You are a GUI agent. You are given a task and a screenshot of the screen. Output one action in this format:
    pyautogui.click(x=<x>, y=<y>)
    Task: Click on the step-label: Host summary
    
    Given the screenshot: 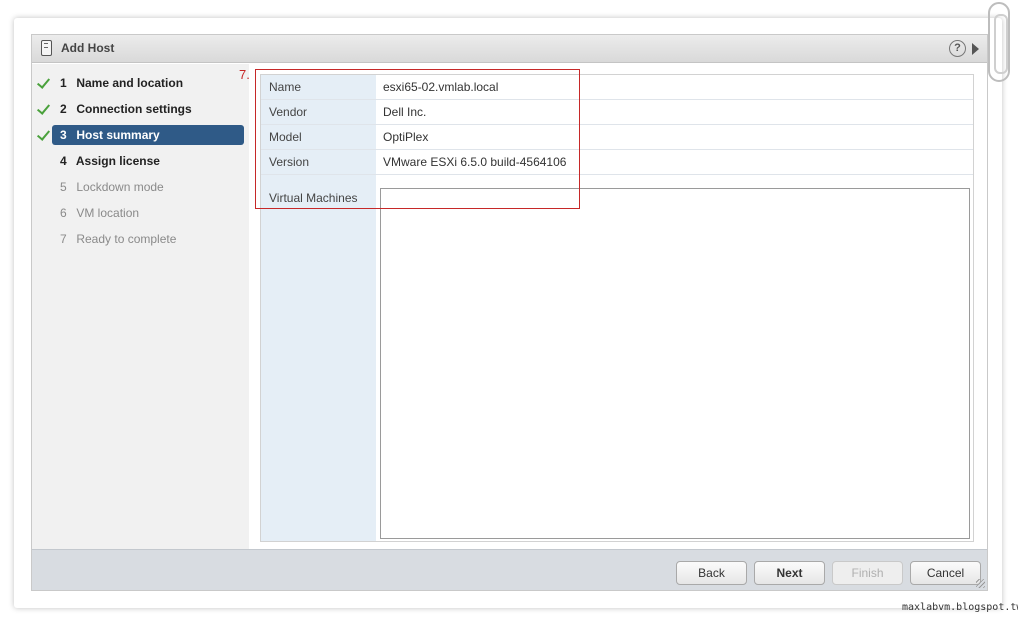 What is the action you would take?
    pyautogui.click(x=118, y=135)
    